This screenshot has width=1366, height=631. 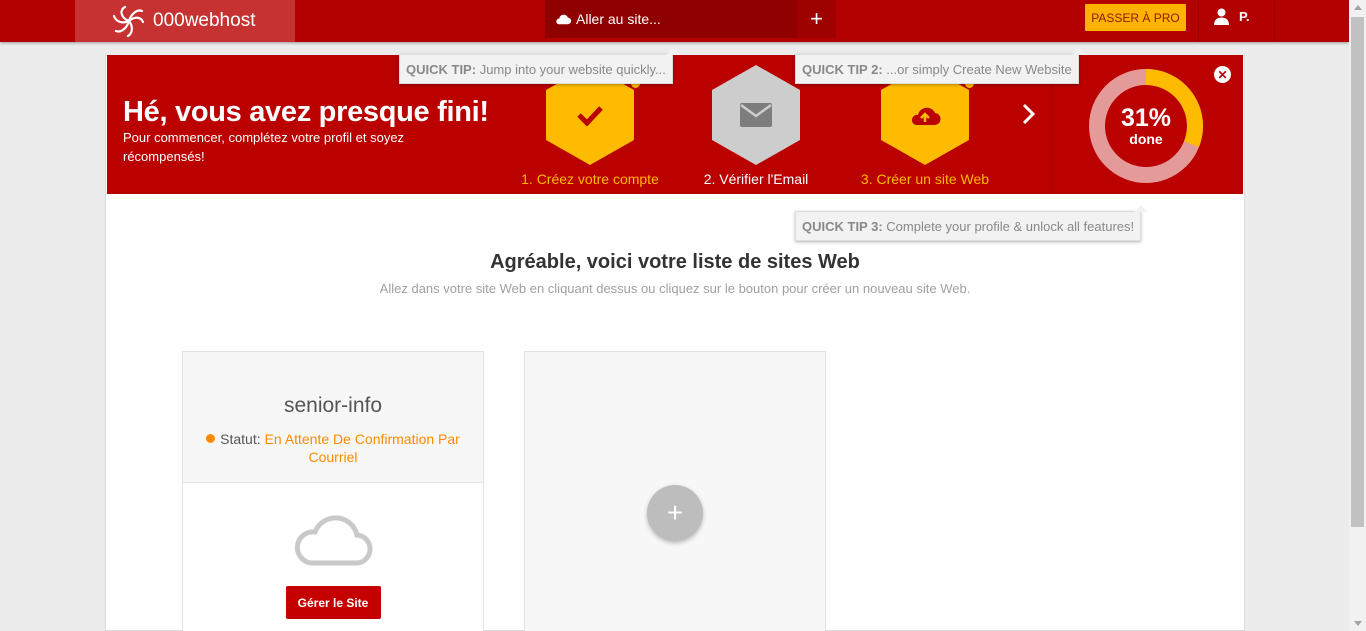 I want to click on step-hexagon, so click(x=756, y=115).